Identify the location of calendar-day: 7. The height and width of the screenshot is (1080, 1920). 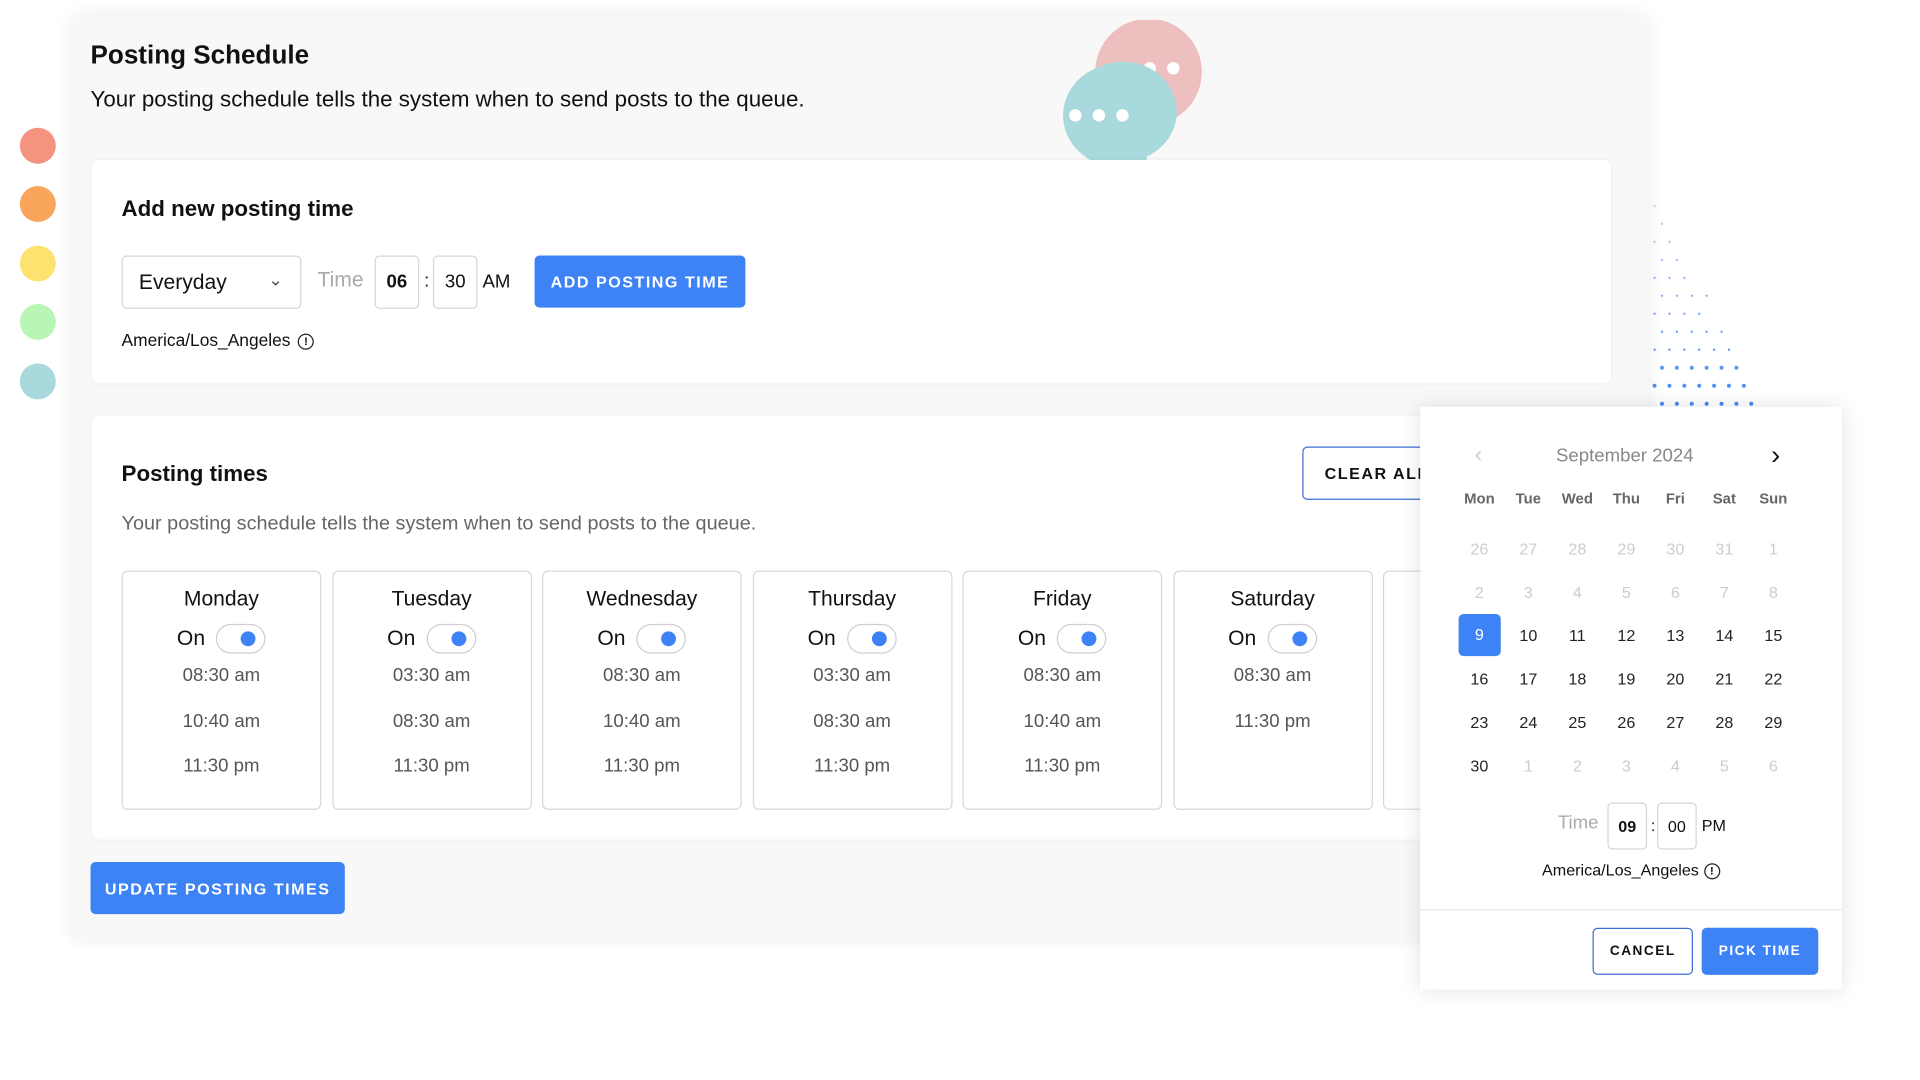
(1724, 592).